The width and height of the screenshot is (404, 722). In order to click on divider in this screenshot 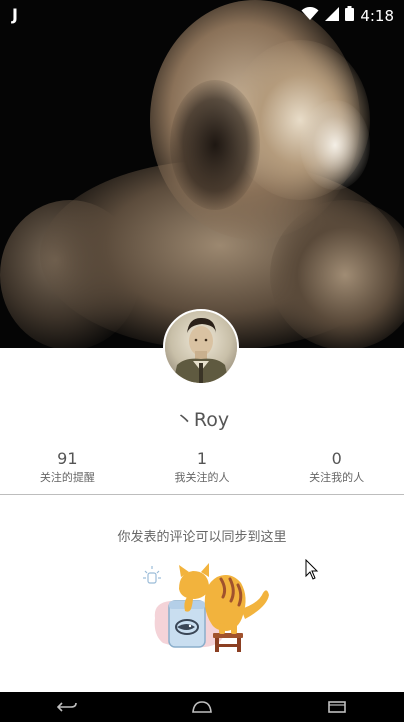, I will do `click(202, 494)`.